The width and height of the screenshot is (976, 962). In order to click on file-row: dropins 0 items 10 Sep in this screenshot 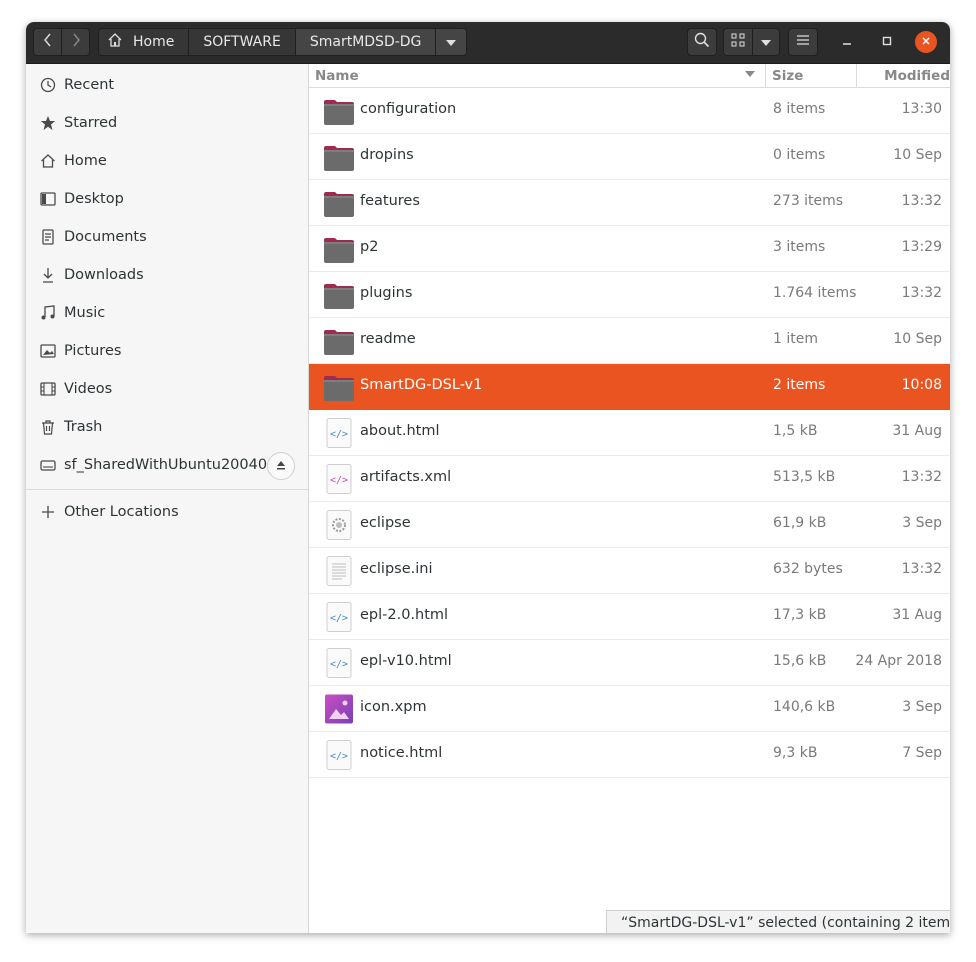, I will do `click(629, 157)`.